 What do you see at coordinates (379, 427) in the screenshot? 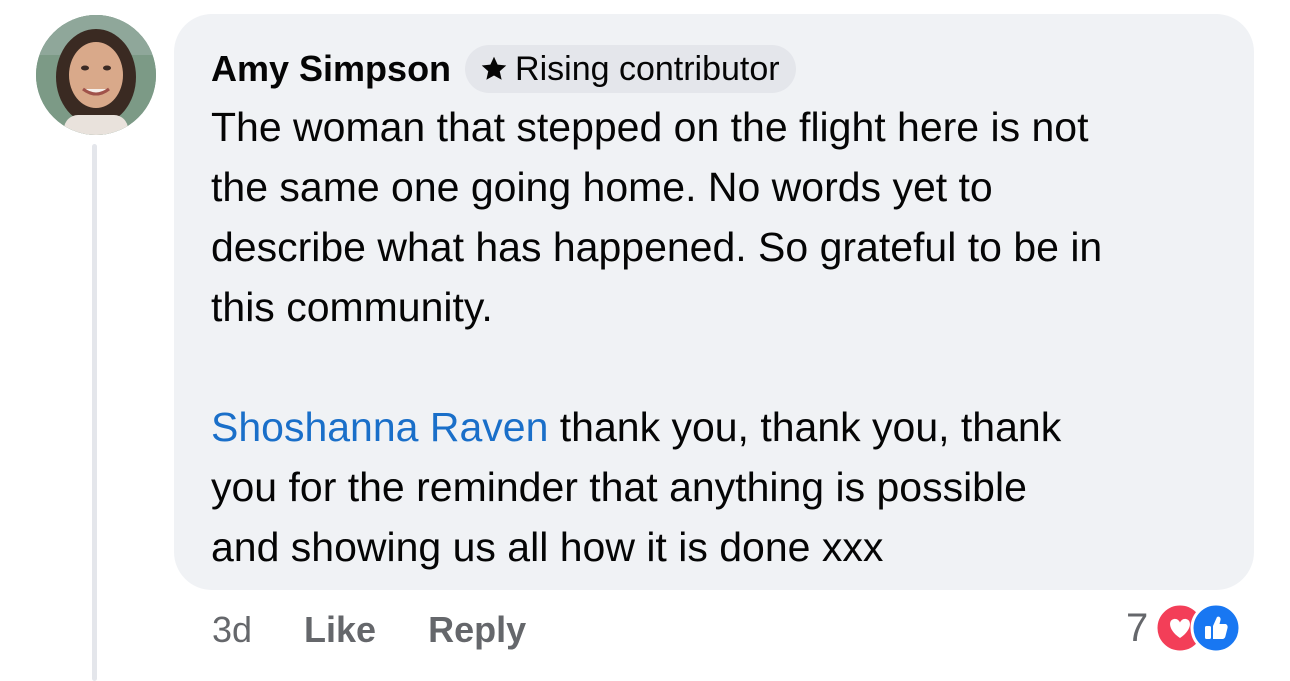
I see `mention-link: Shoshanna Raven` at bounding box center [379, 427].